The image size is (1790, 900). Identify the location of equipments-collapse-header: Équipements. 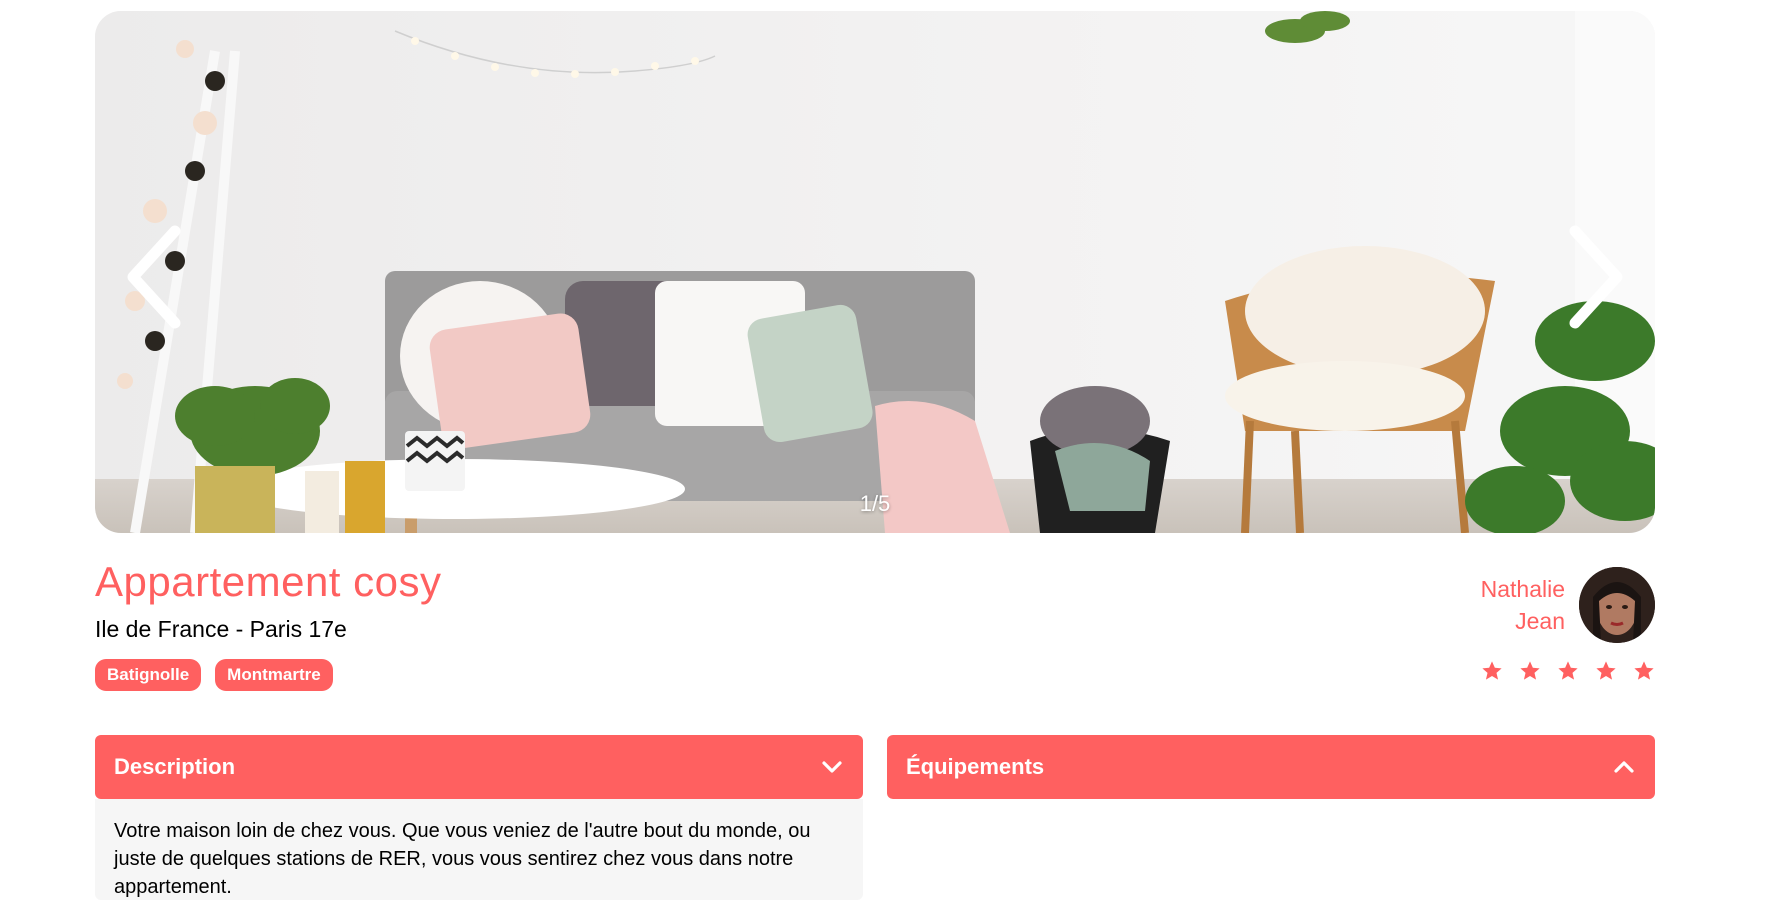
(1271, 767).